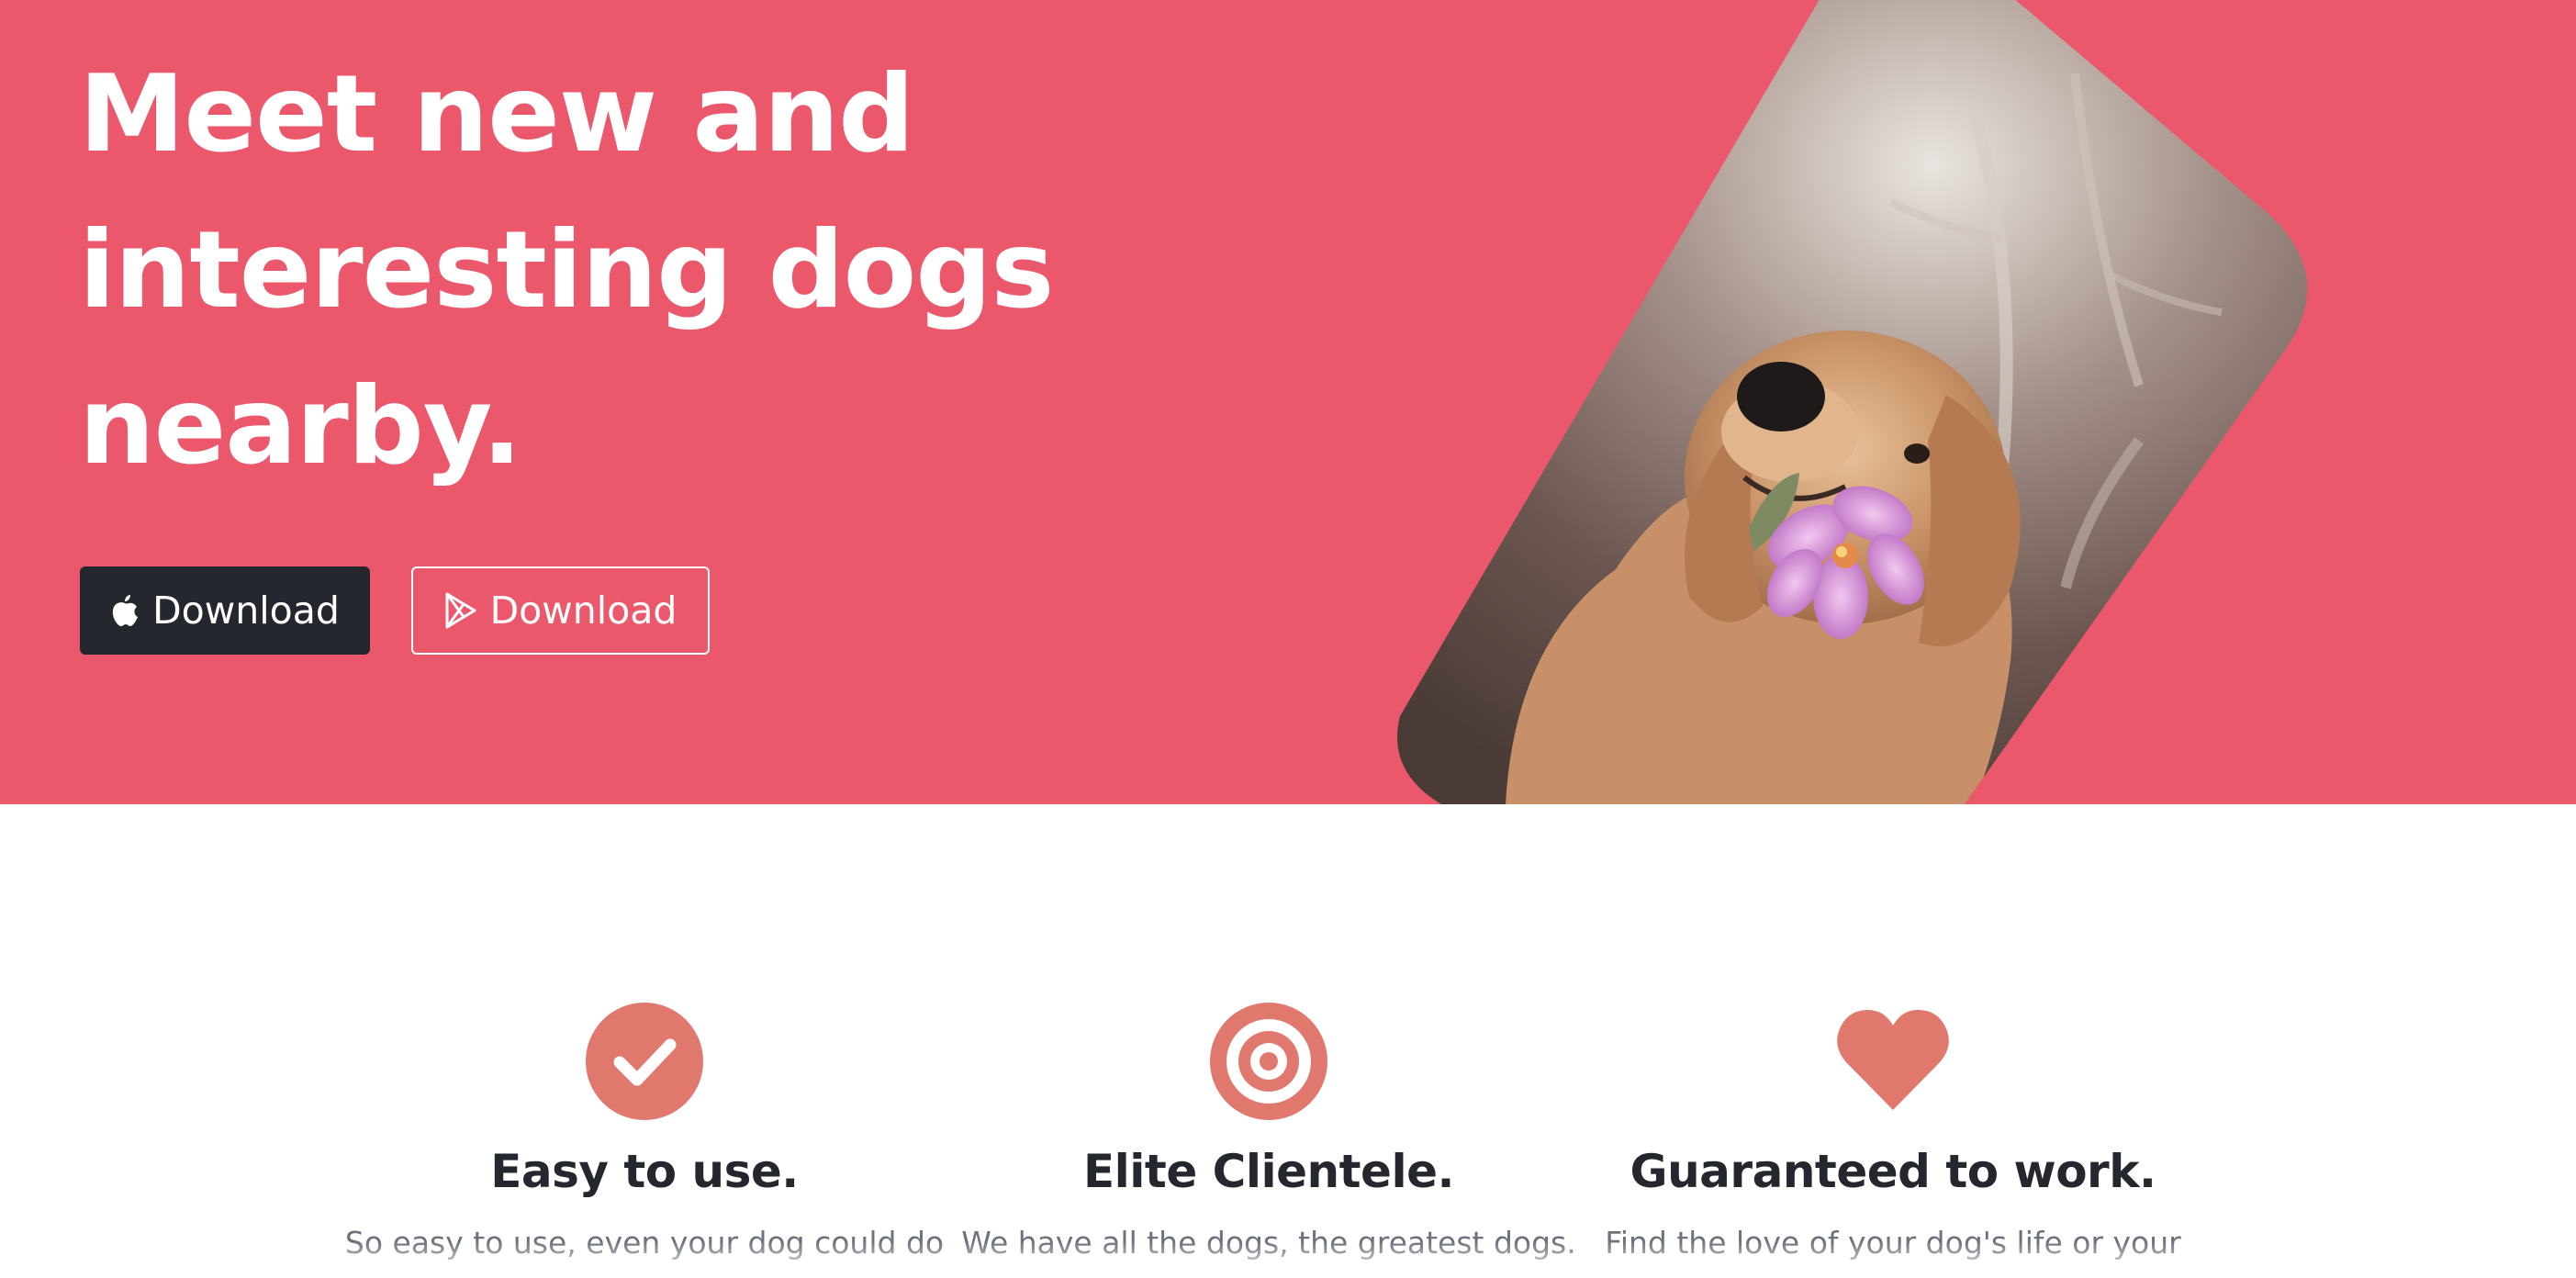 The image size is (2576, 1278). Describe the element at coordinates (1268, 1061) in the screenshot. I see `bullseye-icon` at that location.